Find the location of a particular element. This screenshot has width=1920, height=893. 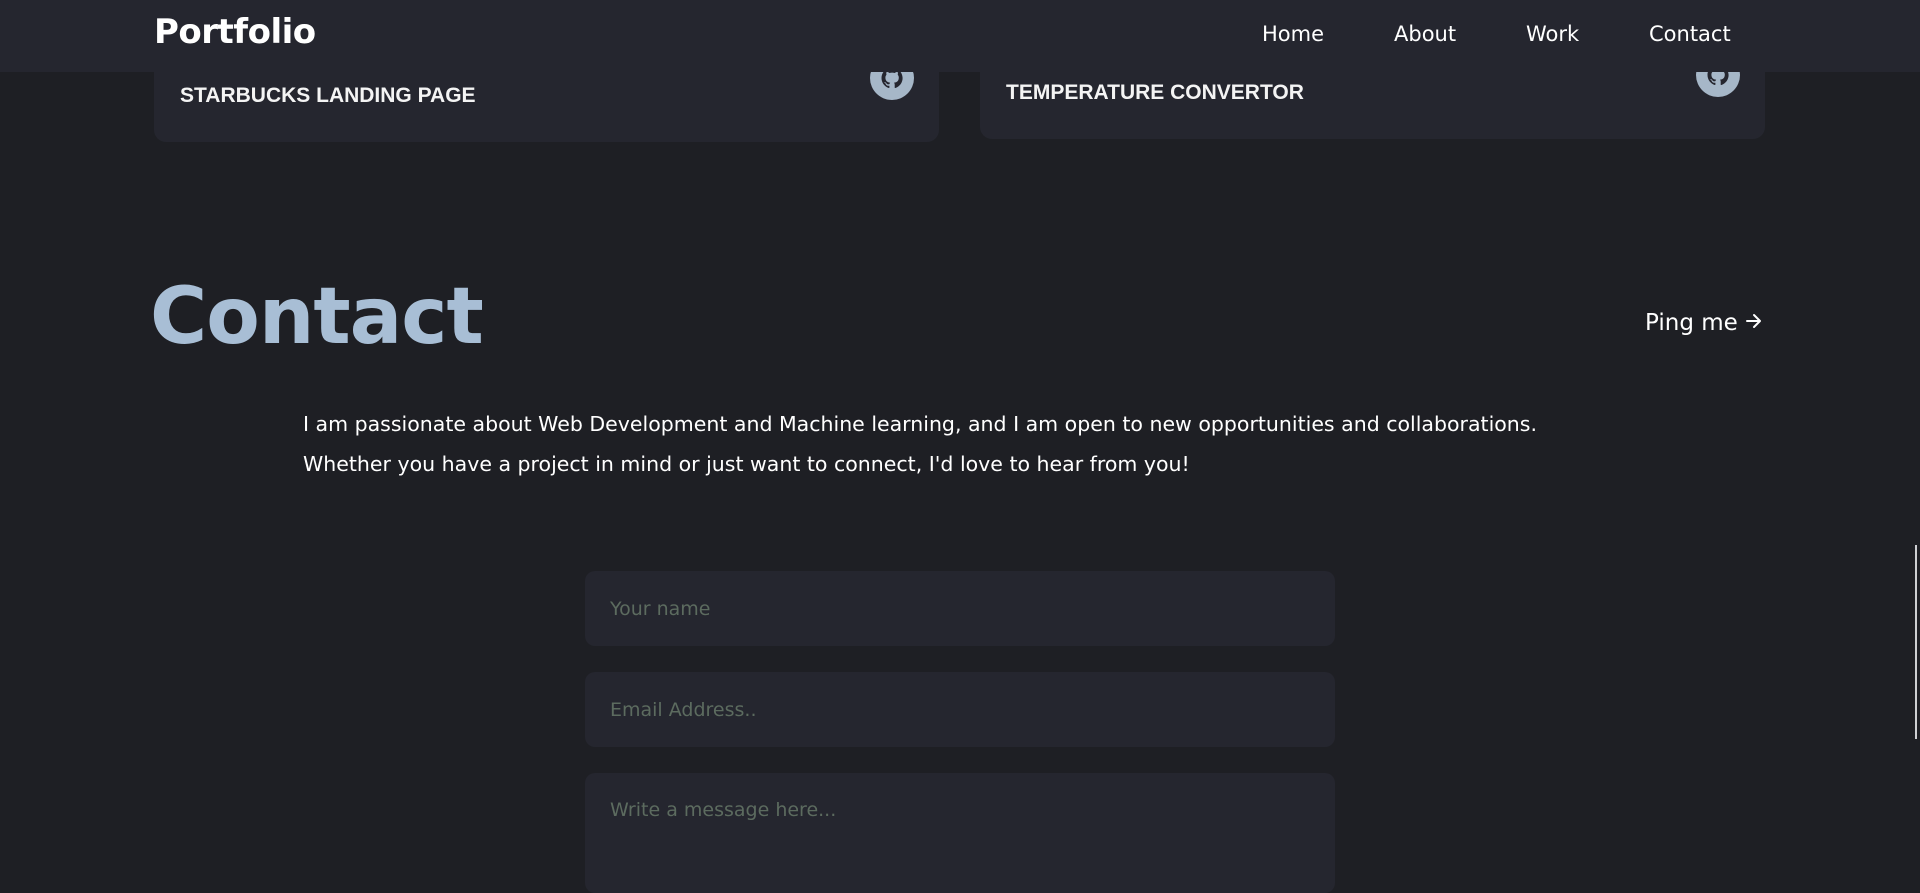

ping-me-link: Ping me is located at coordinates (1704, 323).